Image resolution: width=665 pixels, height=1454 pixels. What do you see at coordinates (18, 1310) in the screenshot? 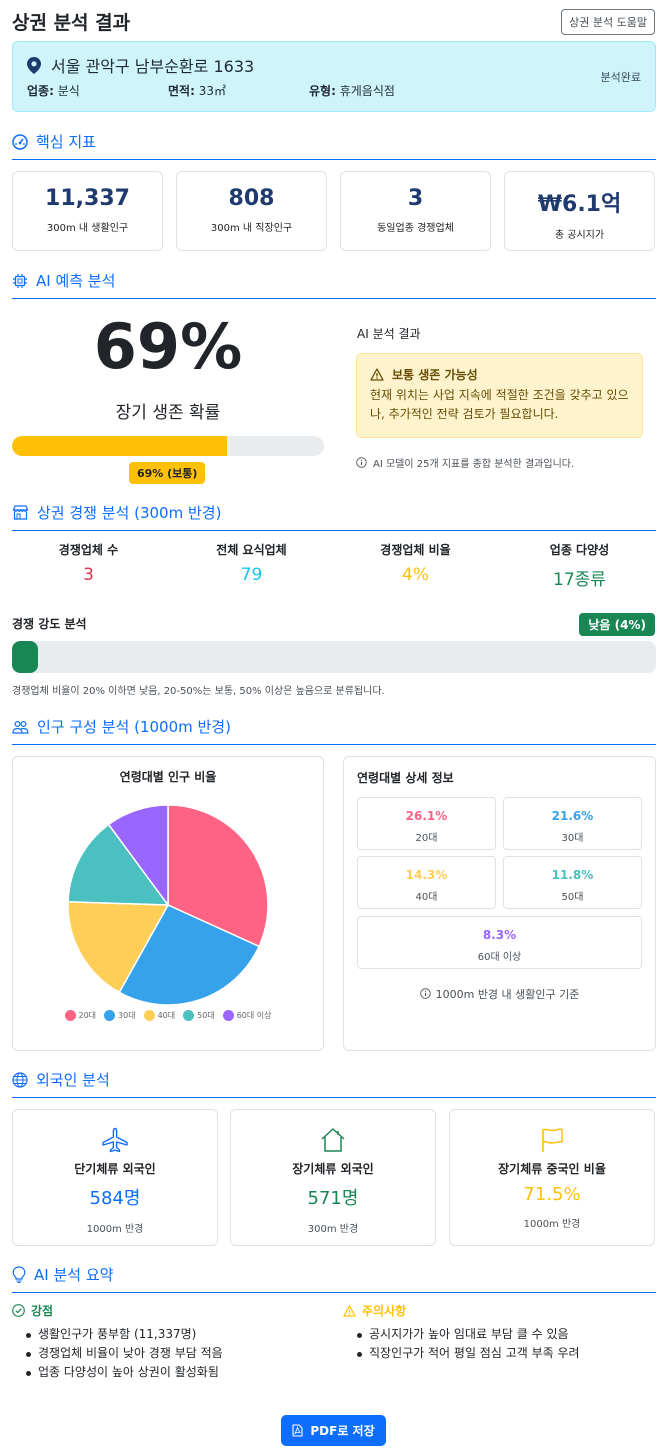
I see `check-circle-icon` at bounding box center [18, 1310].